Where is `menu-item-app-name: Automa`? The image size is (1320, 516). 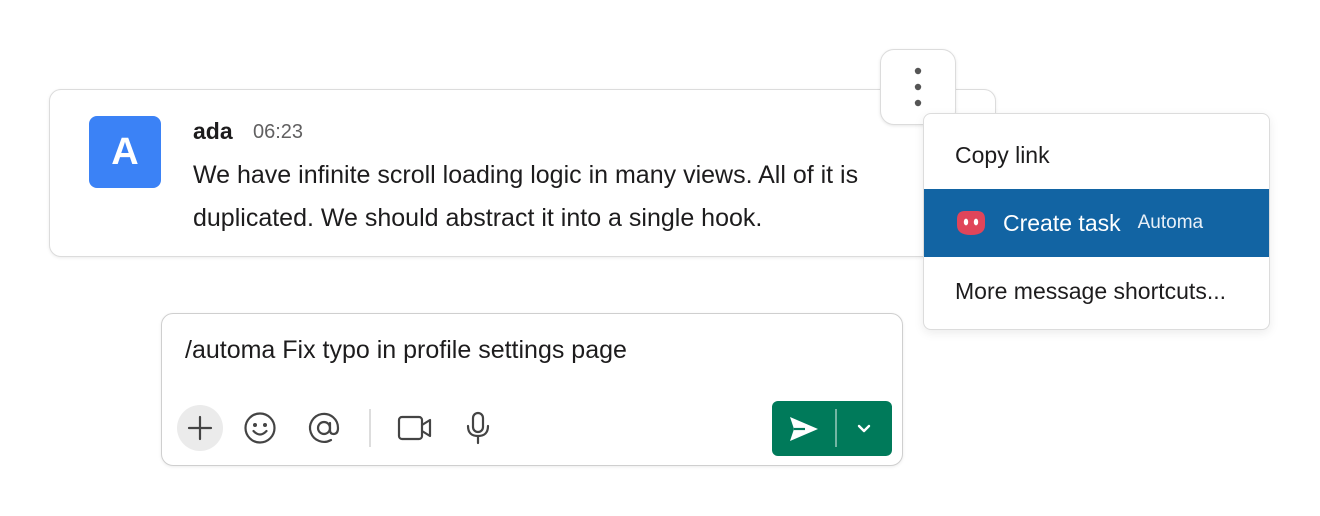
menu-item-app-name: Automa is located at coordinates (1170, 222).